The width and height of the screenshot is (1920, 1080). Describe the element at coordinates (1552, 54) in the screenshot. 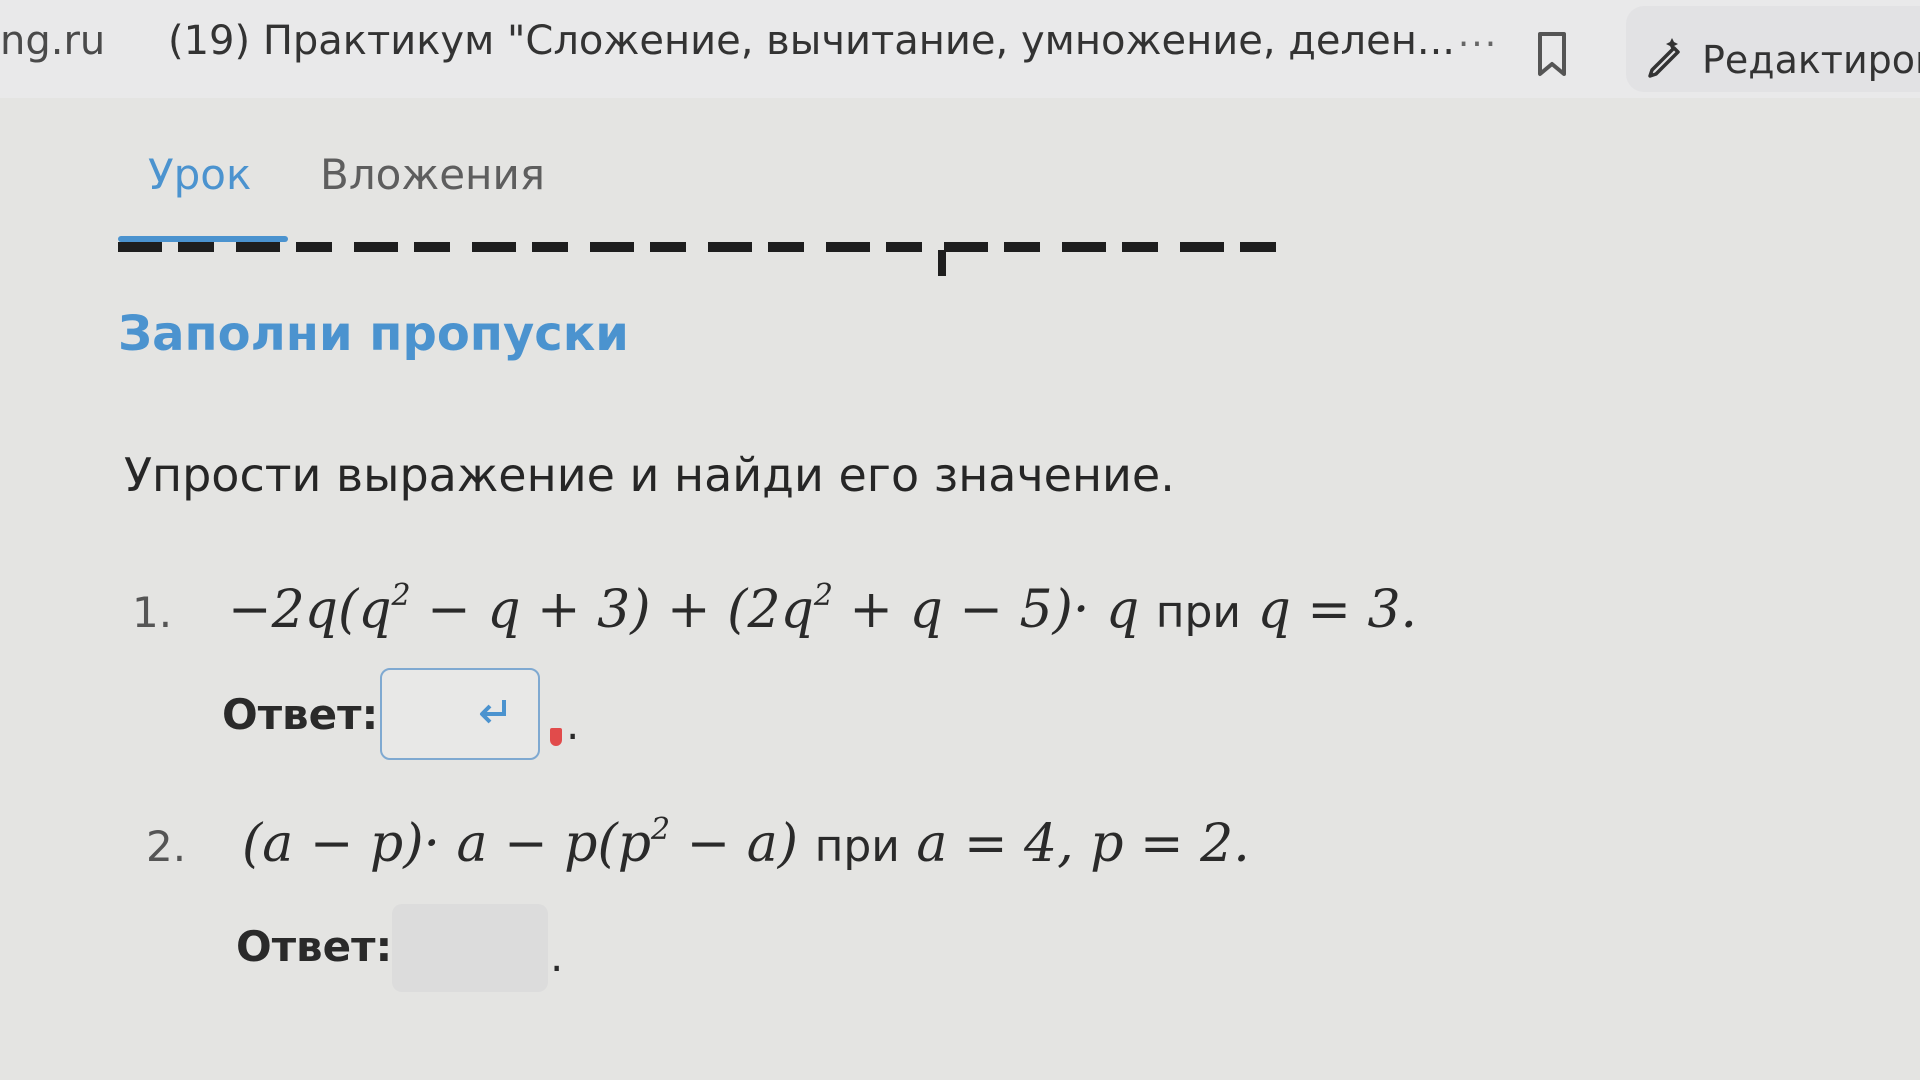

I see `bookmark-icon` at that location.